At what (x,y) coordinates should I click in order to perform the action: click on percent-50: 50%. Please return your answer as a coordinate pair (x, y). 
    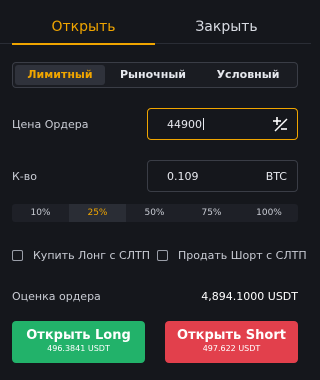
    Looking at the image, I should click on (154, 213).